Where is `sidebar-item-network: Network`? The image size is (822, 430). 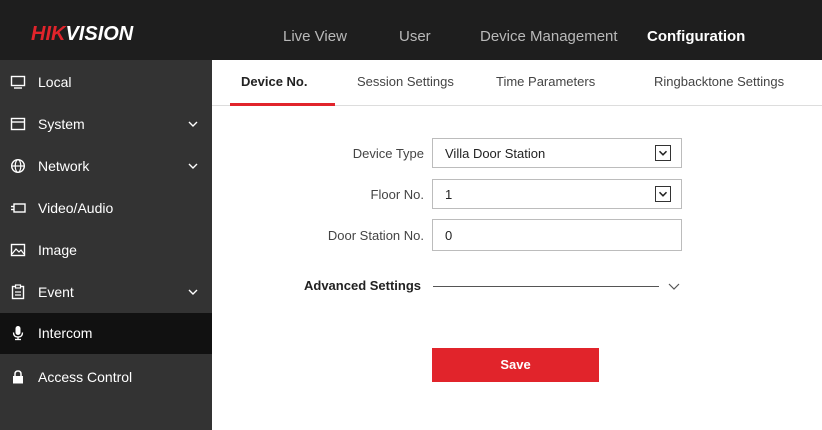
sidebar-item-network: Network is located at coordinates (106, 166).